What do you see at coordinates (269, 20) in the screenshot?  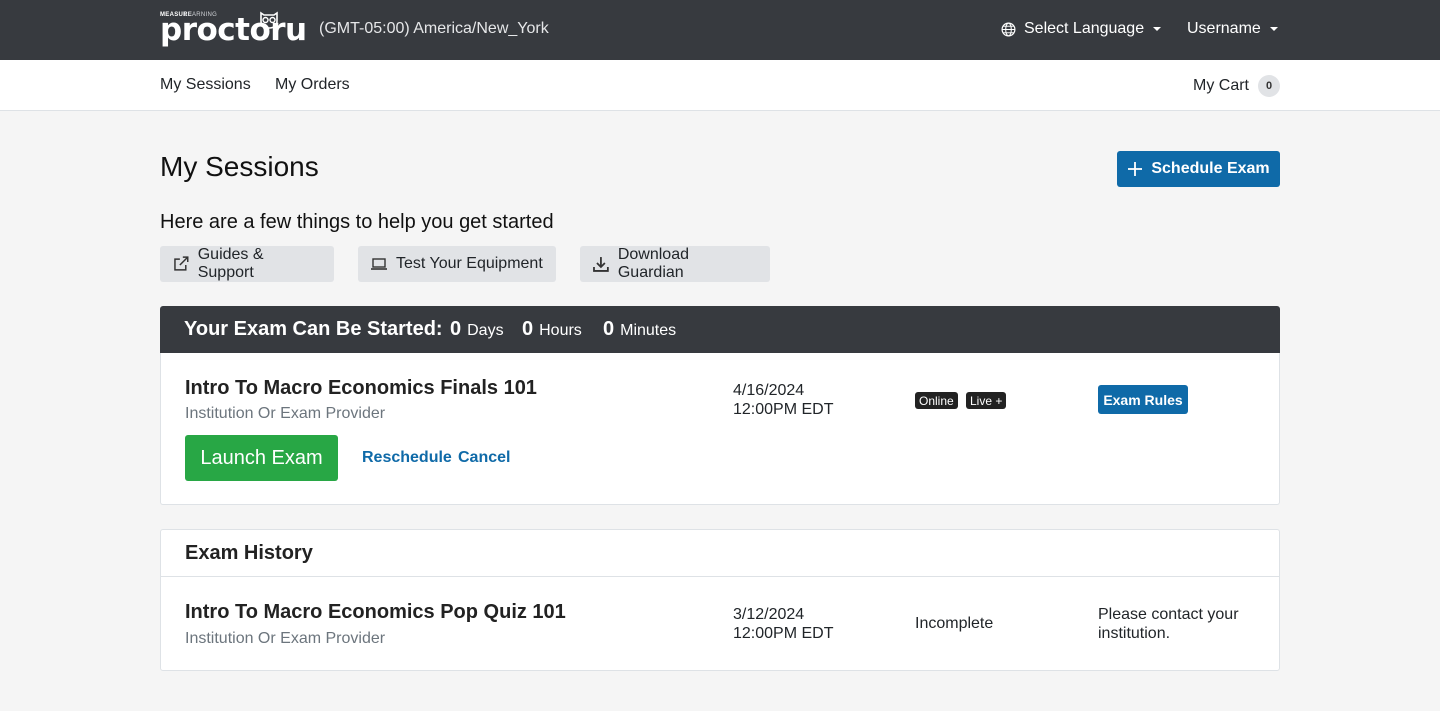 I see `owl-icon` at bounding box center [269, 20].